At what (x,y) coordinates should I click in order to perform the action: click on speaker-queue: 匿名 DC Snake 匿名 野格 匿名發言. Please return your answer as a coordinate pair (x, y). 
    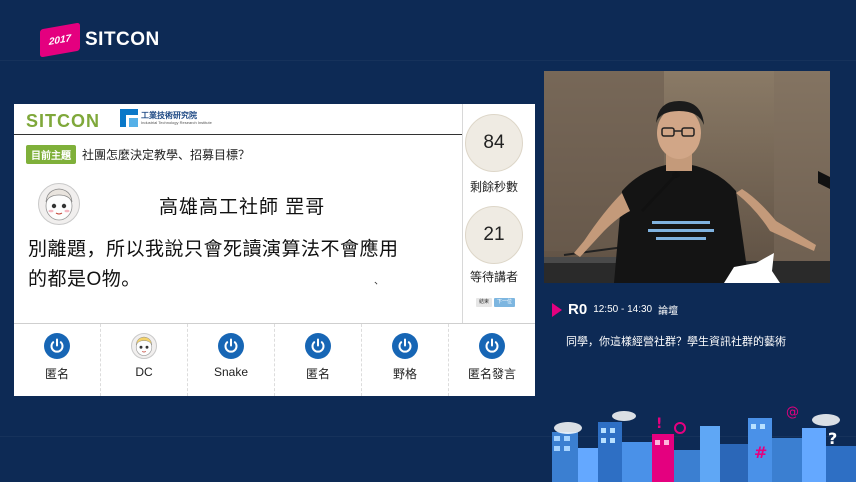
    Looking at the image, I should click on (274, 360).